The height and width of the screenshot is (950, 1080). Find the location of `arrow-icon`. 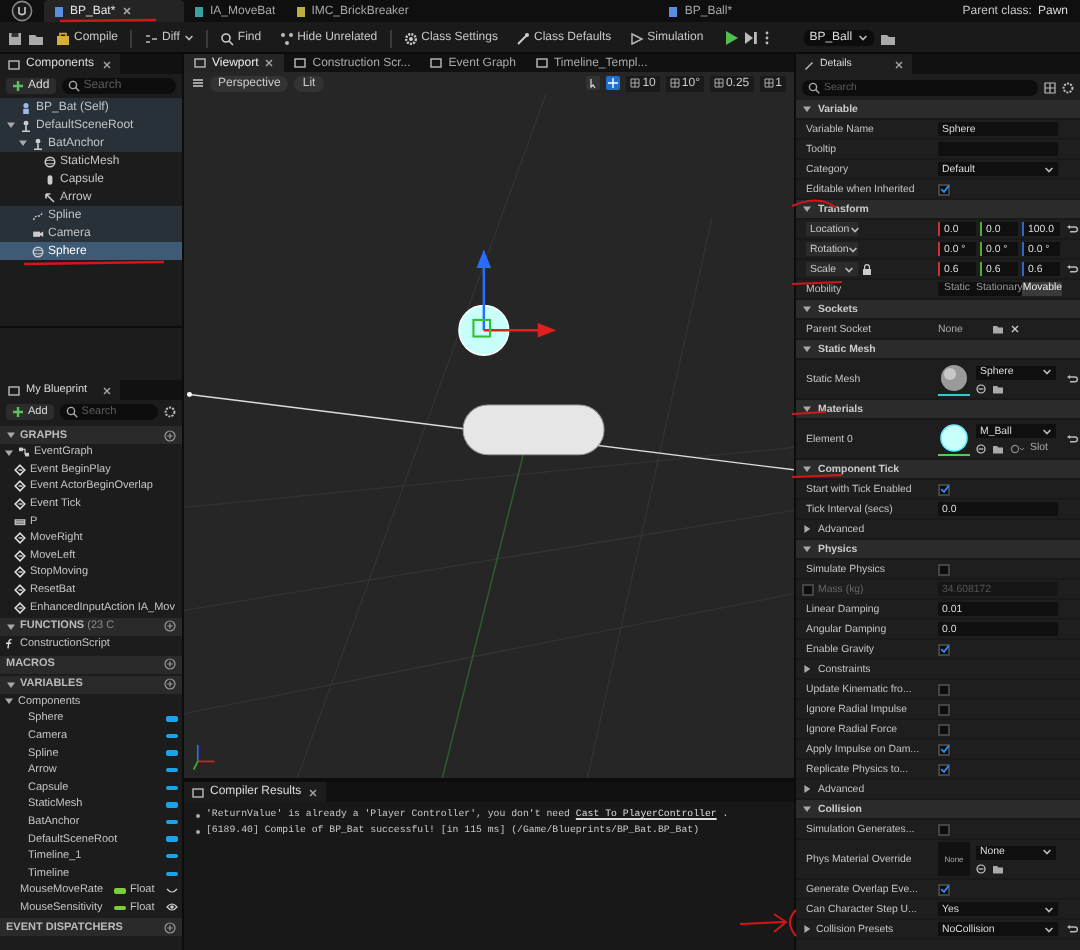

arrow-icon is located at coordinates (50, 197).